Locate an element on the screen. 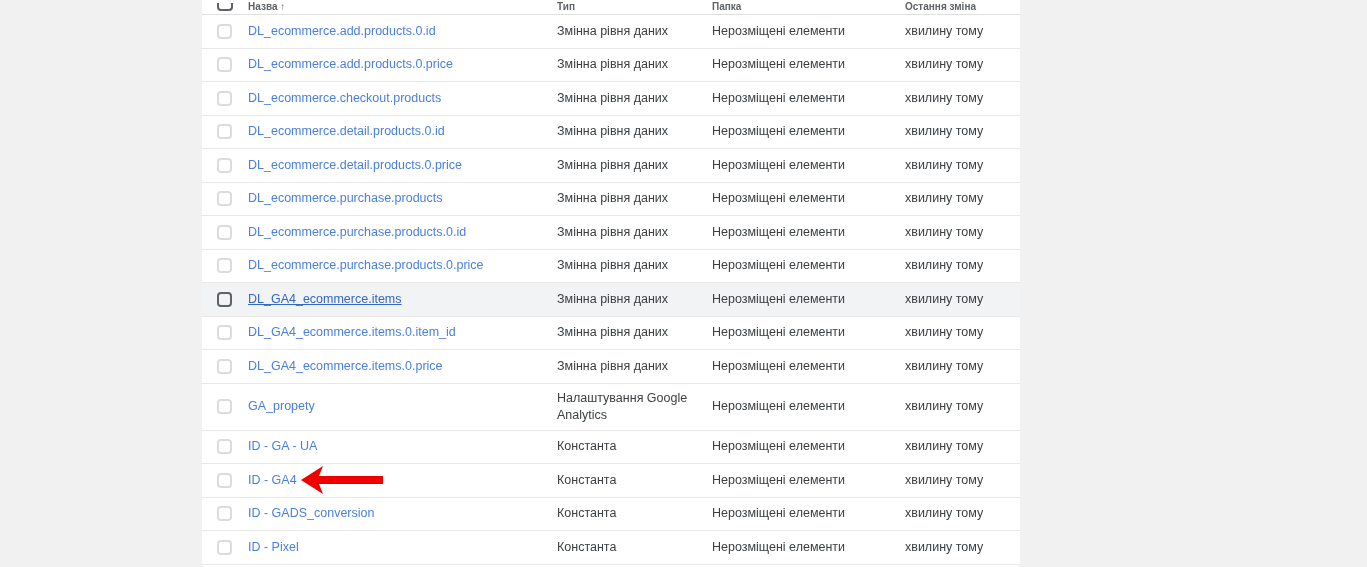  select-all-checkbox is located at coordinates (225, 7).